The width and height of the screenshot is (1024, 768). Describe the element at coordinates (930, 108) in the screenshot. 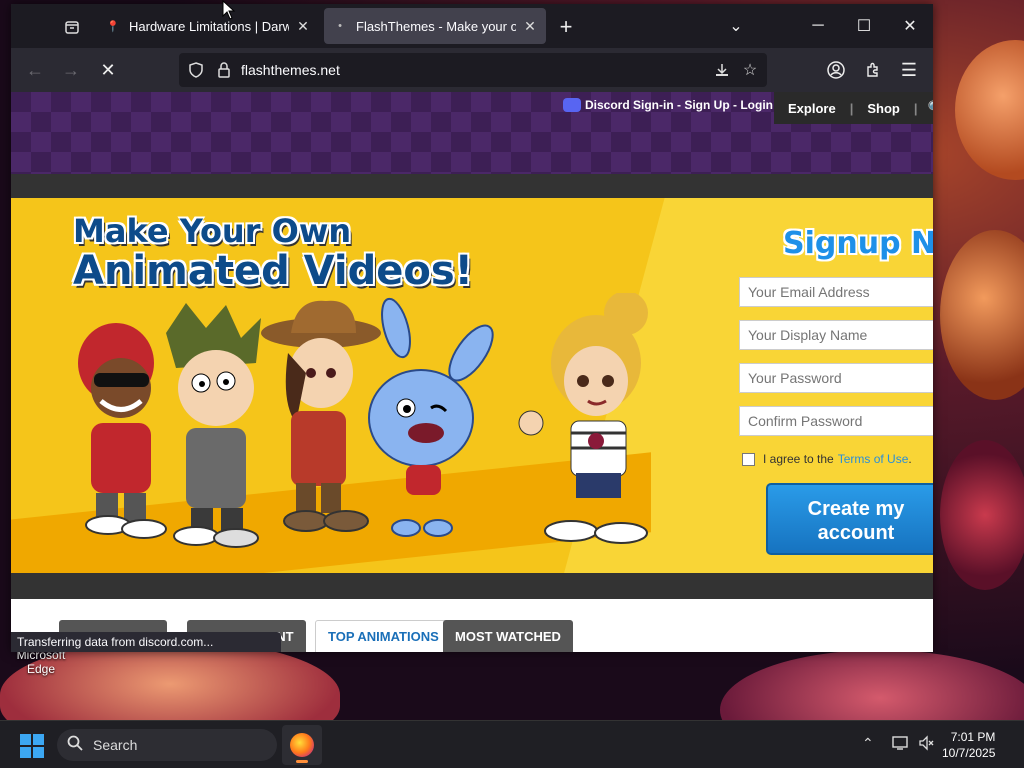

I see `search-icon: 🔍` at that location.